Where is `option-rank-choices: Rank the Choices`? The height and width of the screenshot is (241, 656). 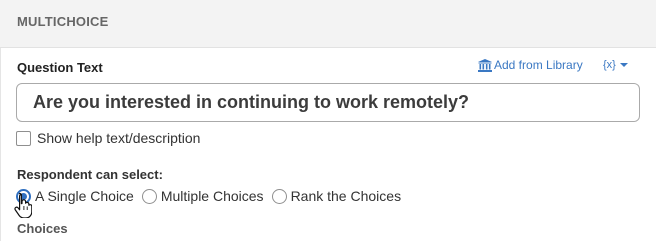 option-rank-choices: Rank the Choices is located at coordinates (336, 196).